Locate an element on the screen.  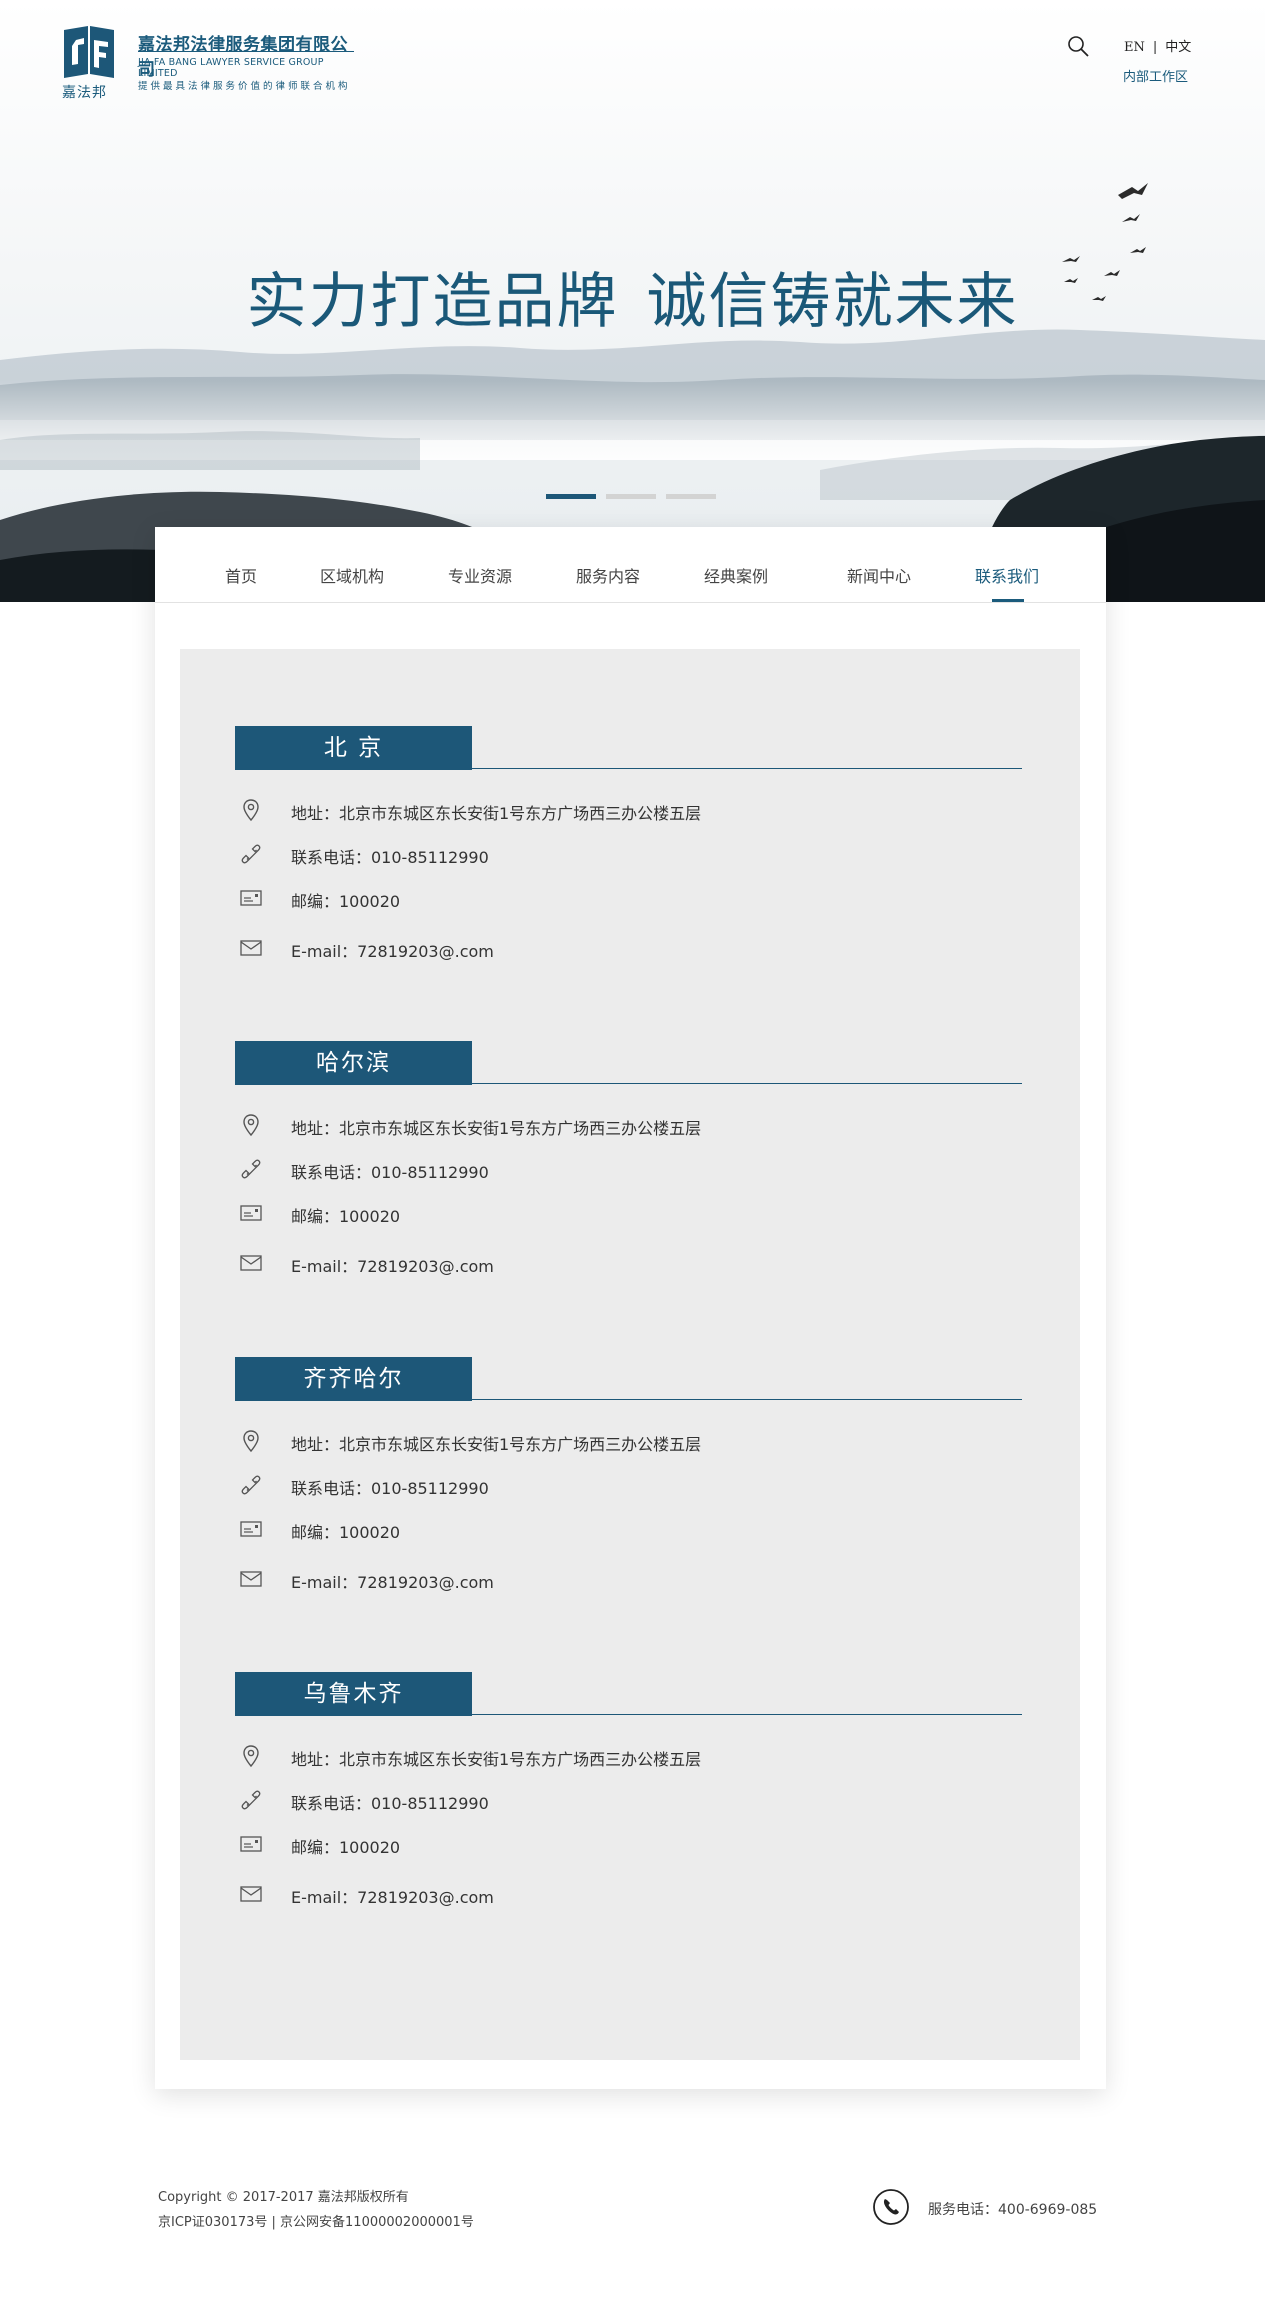
office-header: 齐齐哈尔 is located at coordinates (628, 1379).